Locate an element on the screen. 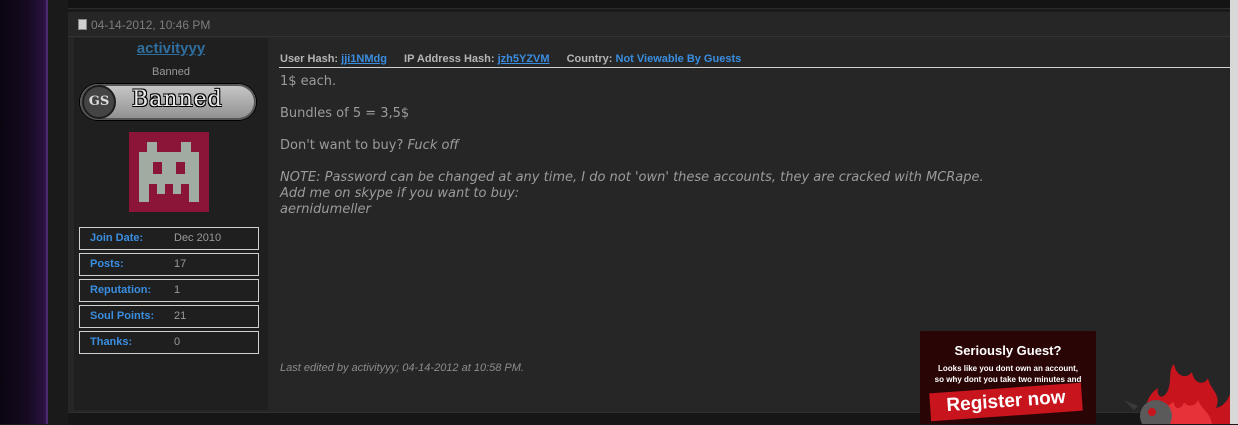 The width and height of the screenshot is (1238, 425). message-line: Don't want to buy? Fuck off is located at coordinates (369, 145).